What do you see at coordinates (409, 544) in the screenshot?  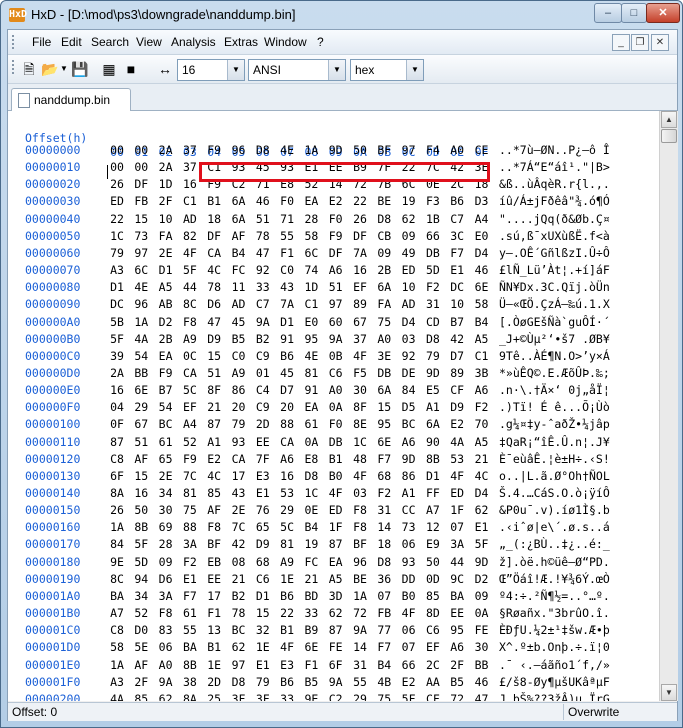 I see `hex-byte: 06` at bounding box center [409, 544].